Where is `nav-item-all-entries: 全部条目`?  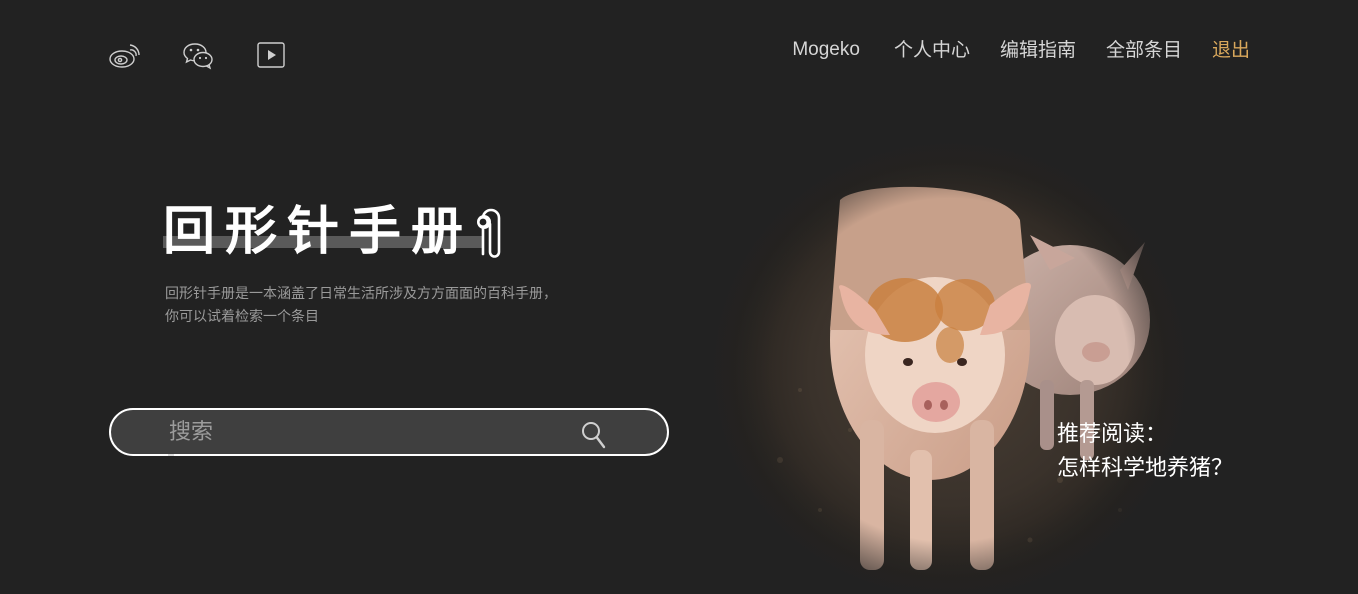
nav-item-all-entries: 全部条目 is located at coordinates (1144, 50).